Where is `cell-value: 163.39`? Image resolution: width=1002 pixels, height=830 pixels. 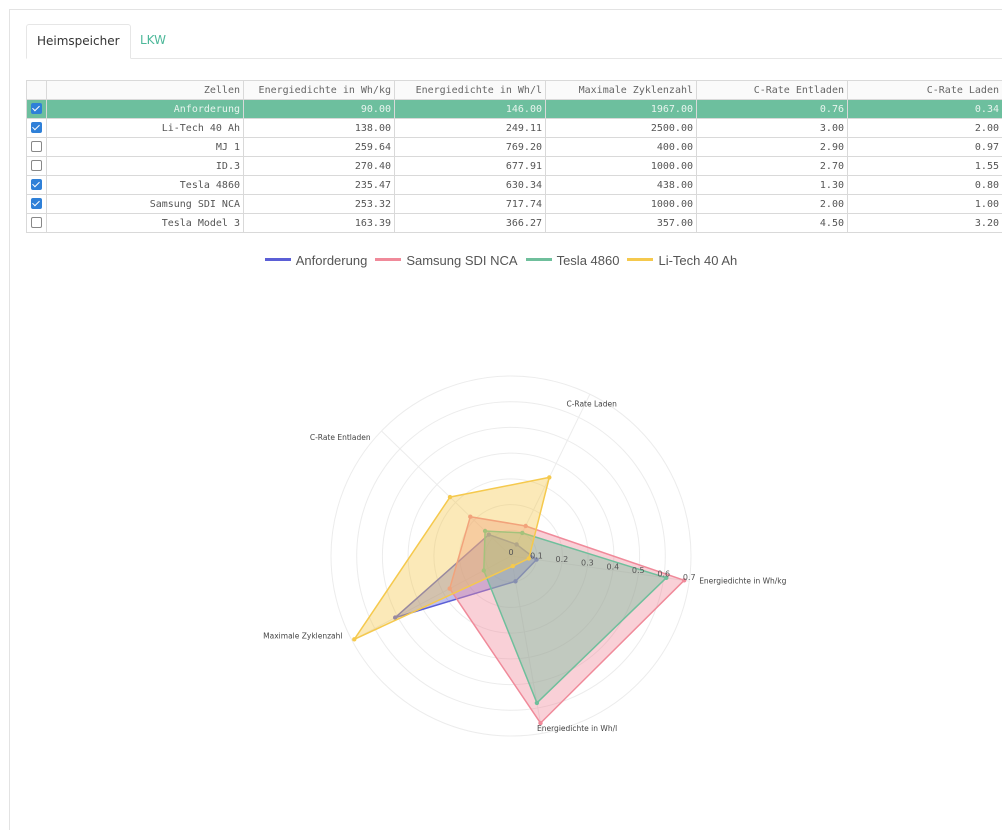 cell-value: 163.39 is located at coordinates (319, 223).